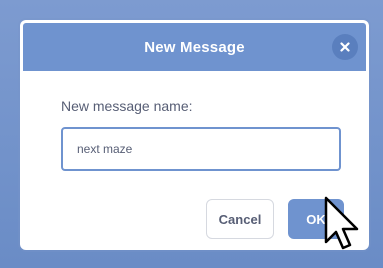 The width and height of the screenshot is (383, 268). I want to click on close-button, so click(345, 47).